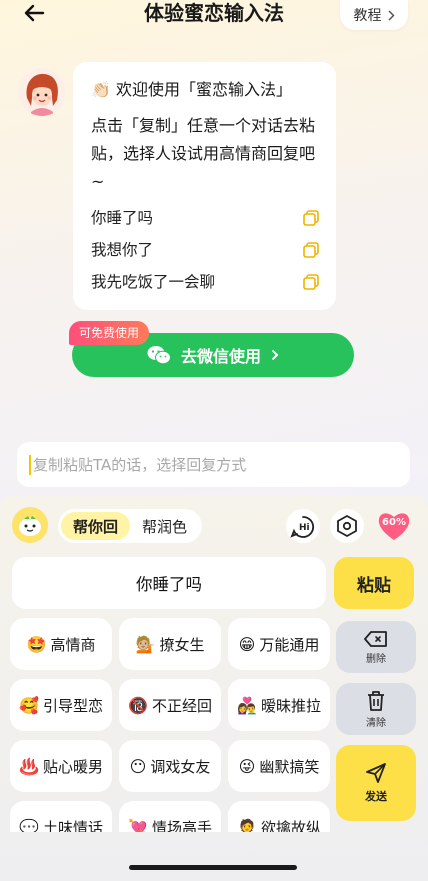 The height and width of the screenshot is (881, 428). I want to click on tutorial-label: 教程, so click(367, 16).